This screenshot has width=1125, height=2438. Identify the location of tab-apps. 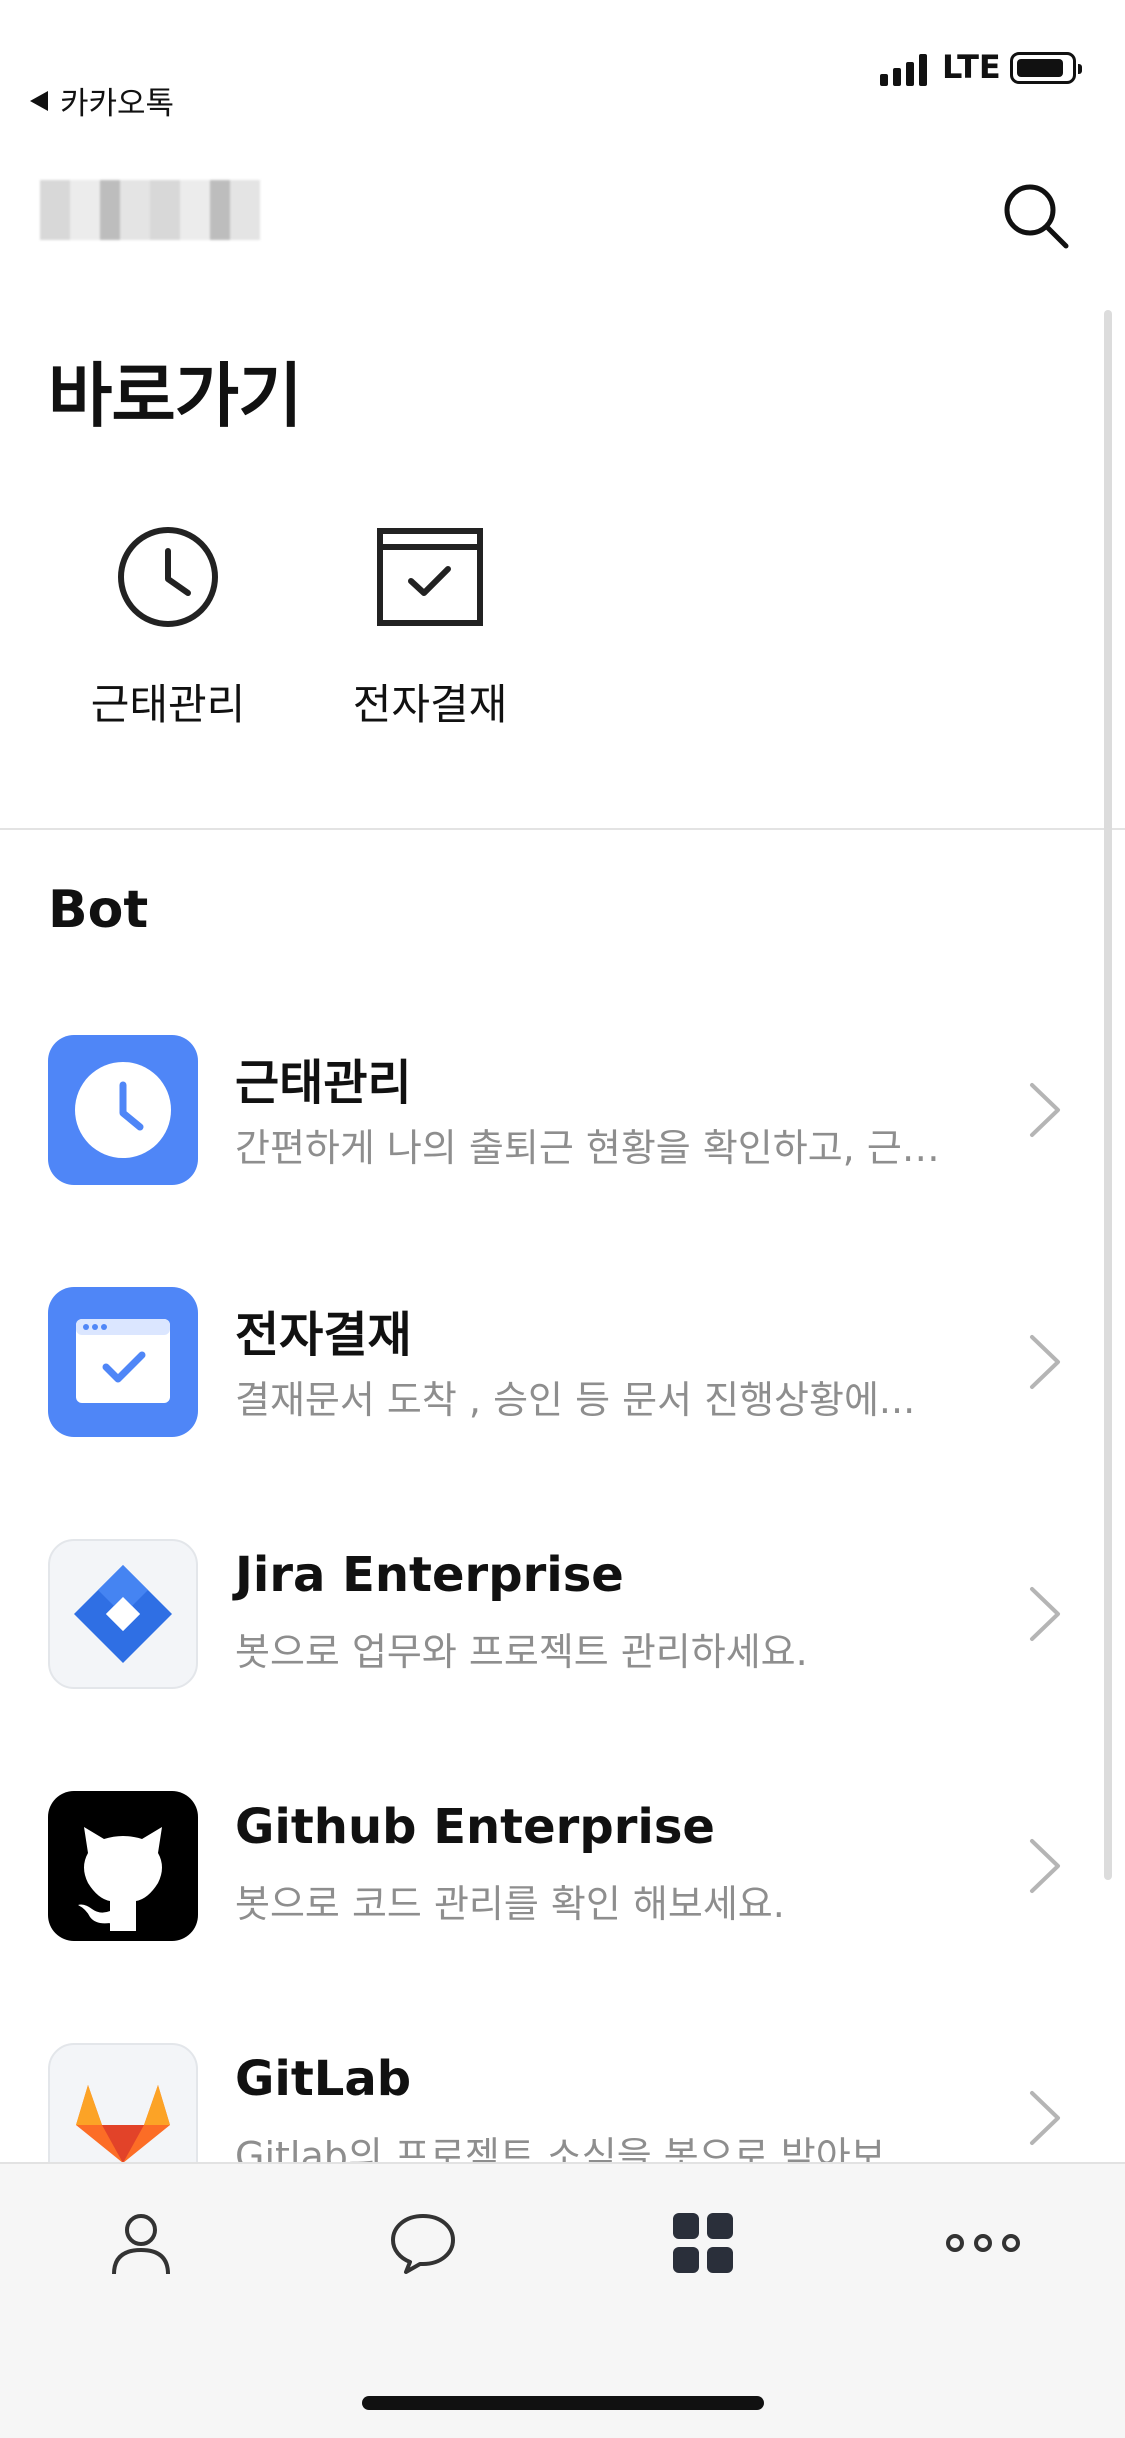
(703, 2243).